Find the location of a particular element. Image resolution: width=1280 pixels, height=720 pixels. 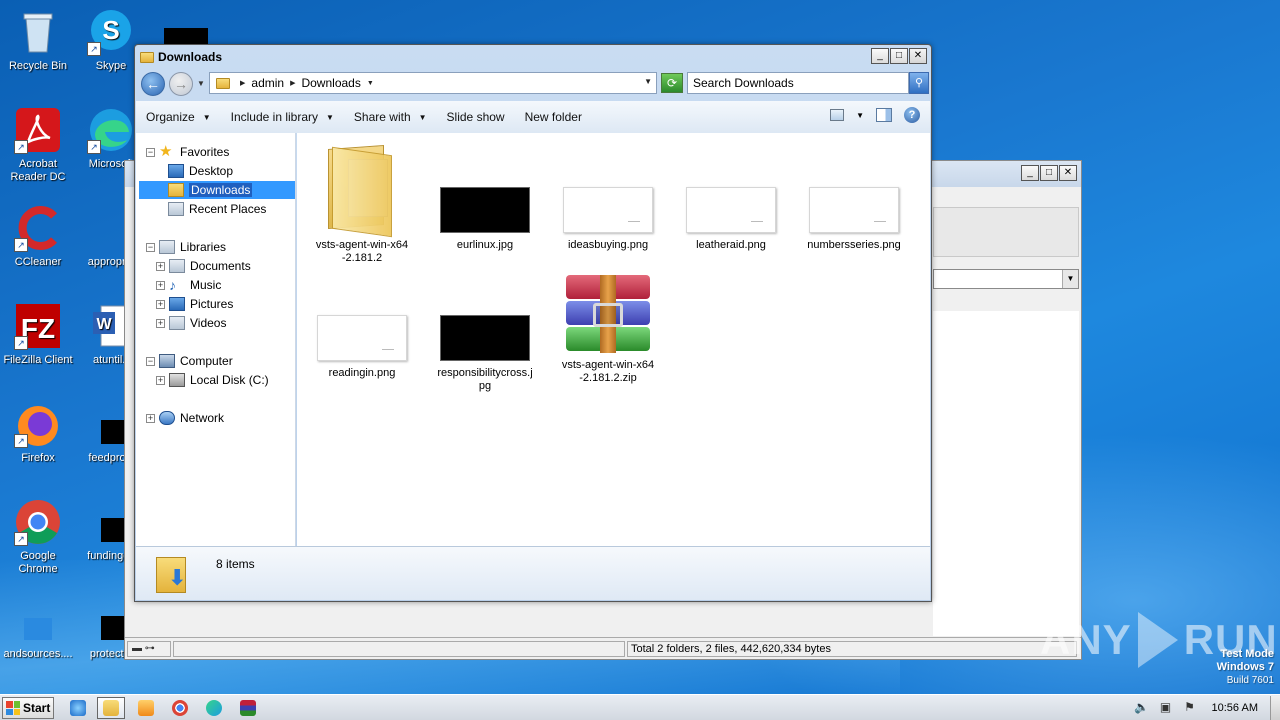

file-name: vsts-agent-win-x64 is located at coordinates (608, 365).